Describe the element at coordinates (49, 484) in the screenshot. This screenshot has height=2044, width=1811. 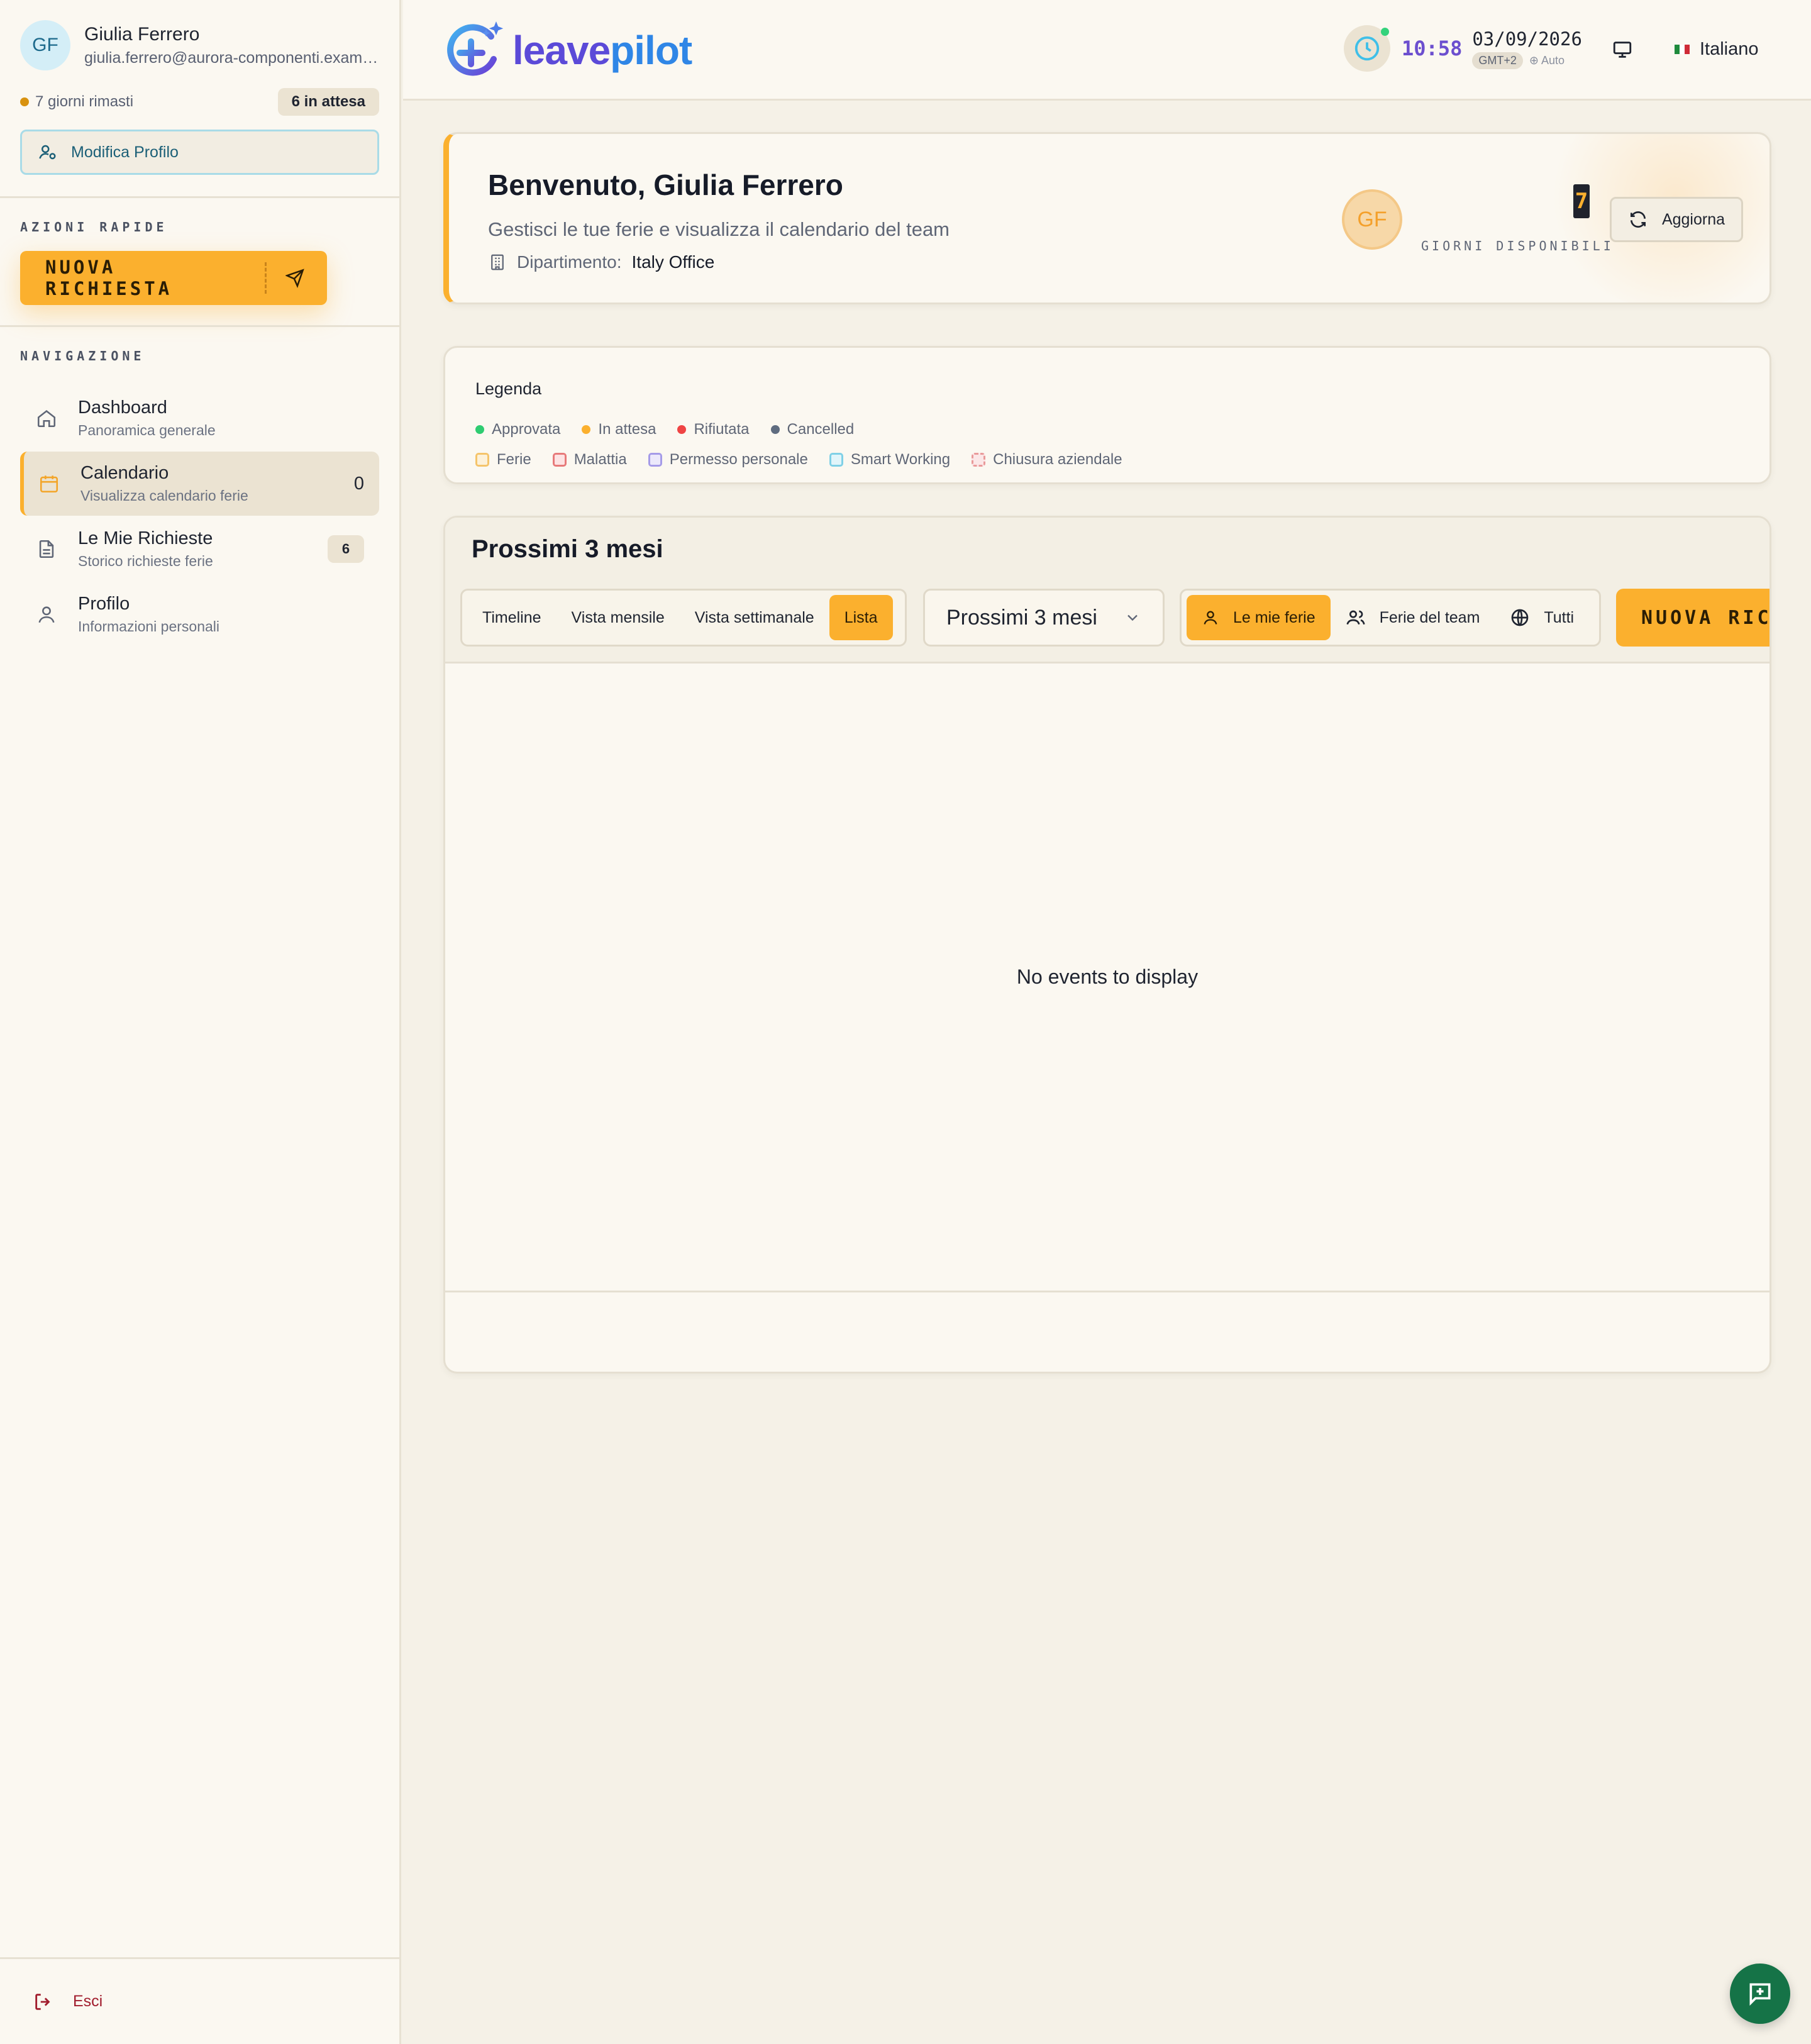
I see `calendar-icon` at that location.